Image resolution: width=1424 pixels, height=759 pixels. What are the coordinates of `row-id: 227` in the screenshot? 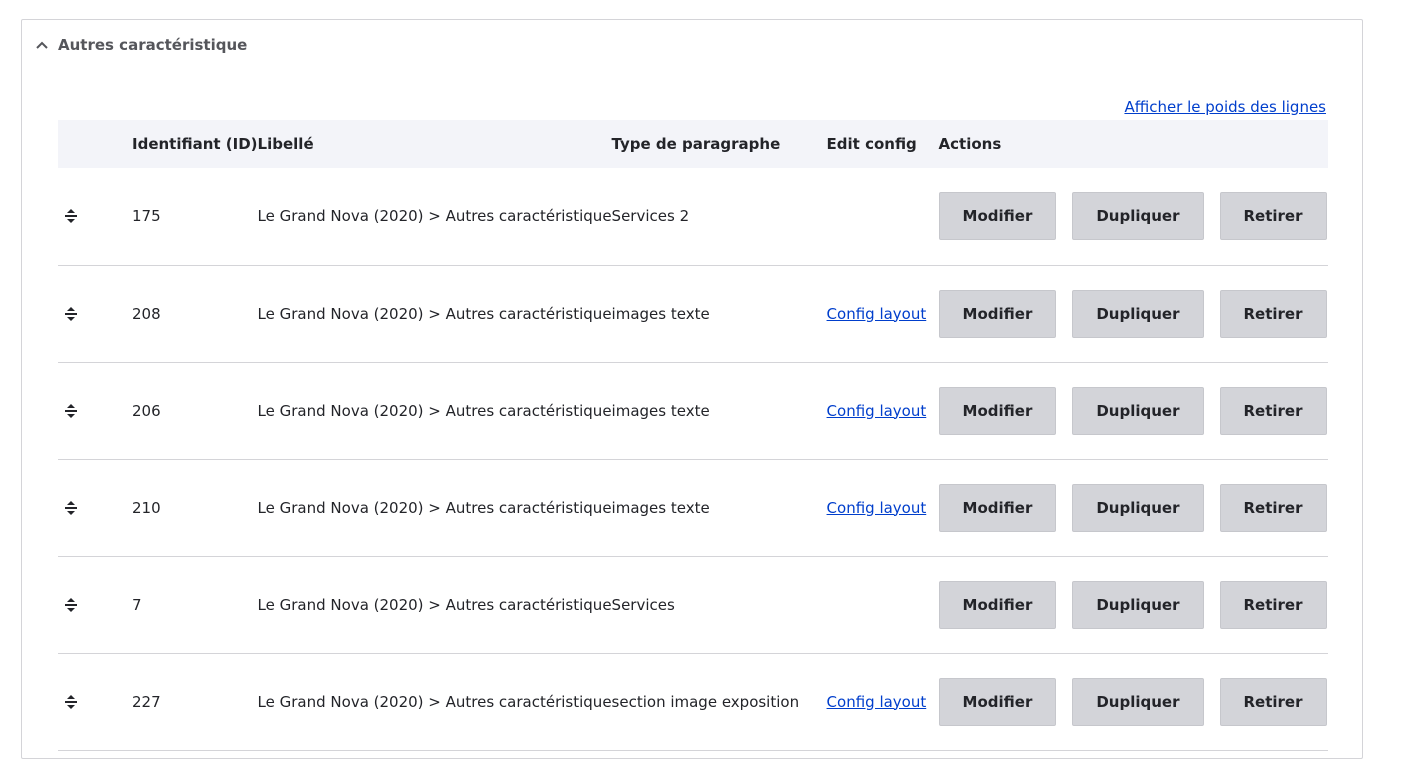 It's located at (146, 701).